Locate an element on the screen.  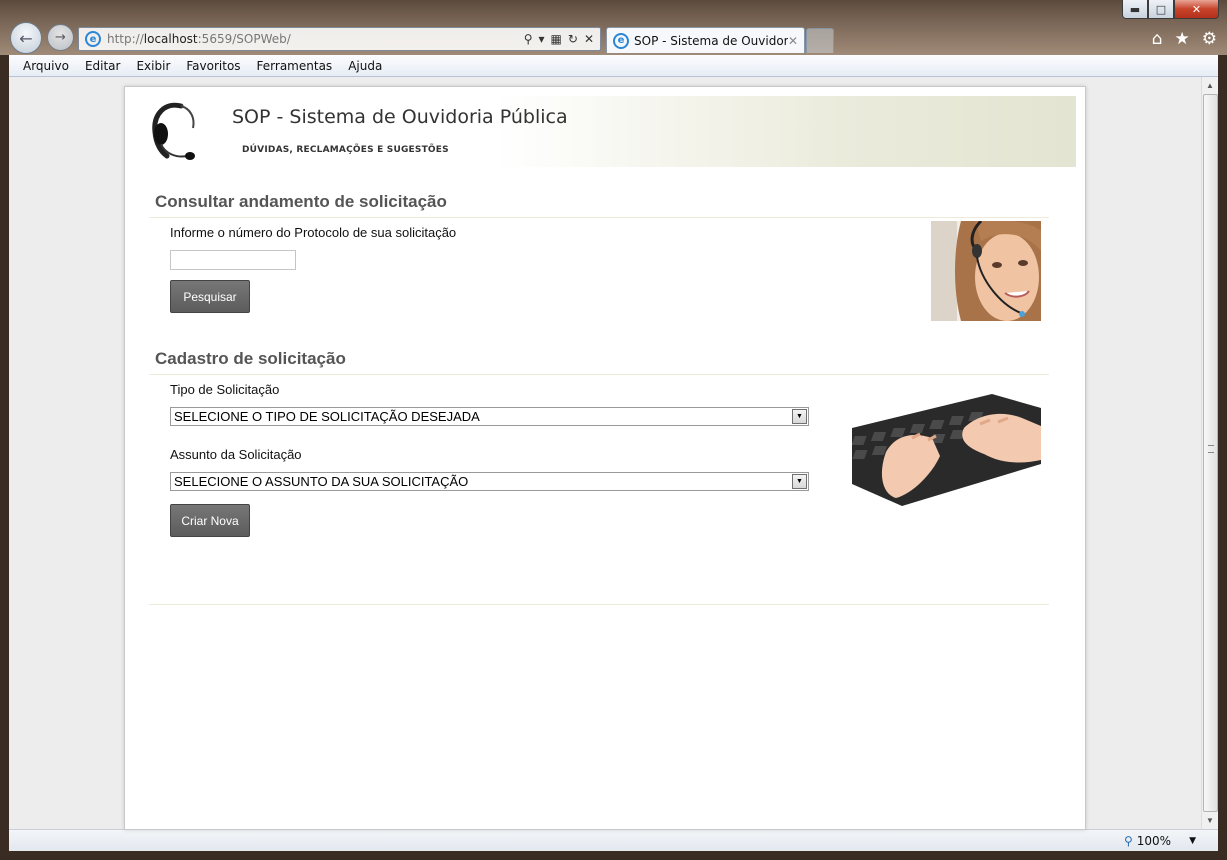
assunto-select-value: SELECIONE O ASSUNTO DA SUA SOLICITAÇÃO is located at coordinates (321, 481).